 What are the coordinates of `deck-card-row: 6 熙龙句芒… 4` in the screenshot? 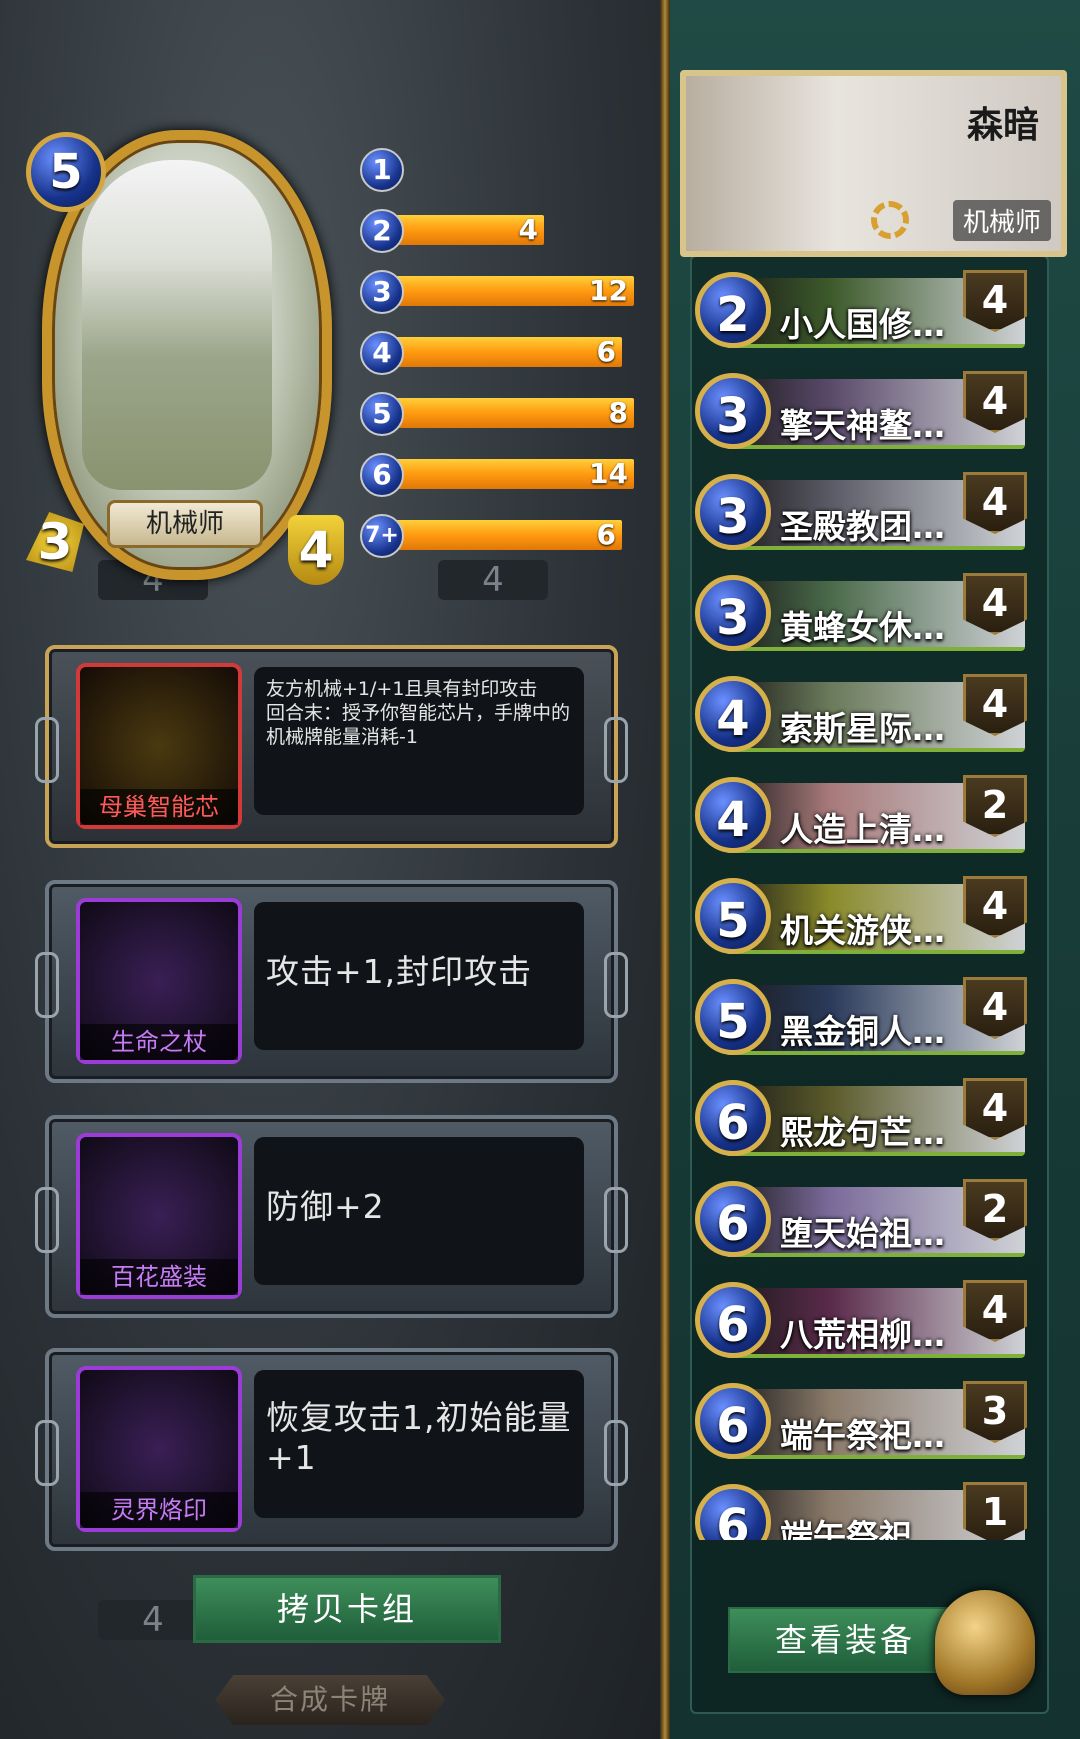 It's located at (865, 1118).